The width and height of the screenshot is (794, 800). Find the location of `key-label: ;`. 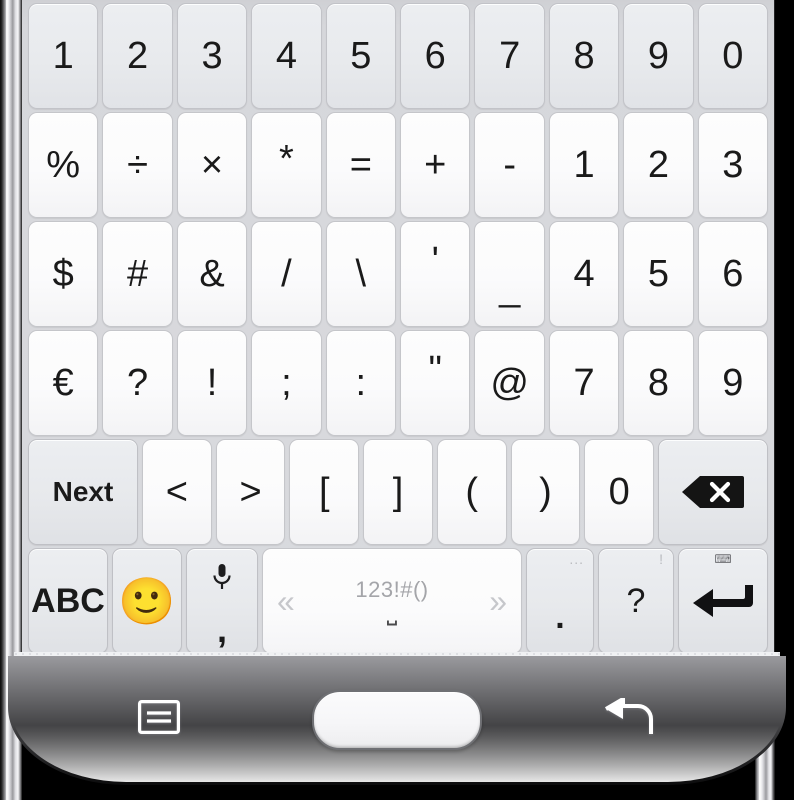

key-label: ; is located at coordinates (286, 383).